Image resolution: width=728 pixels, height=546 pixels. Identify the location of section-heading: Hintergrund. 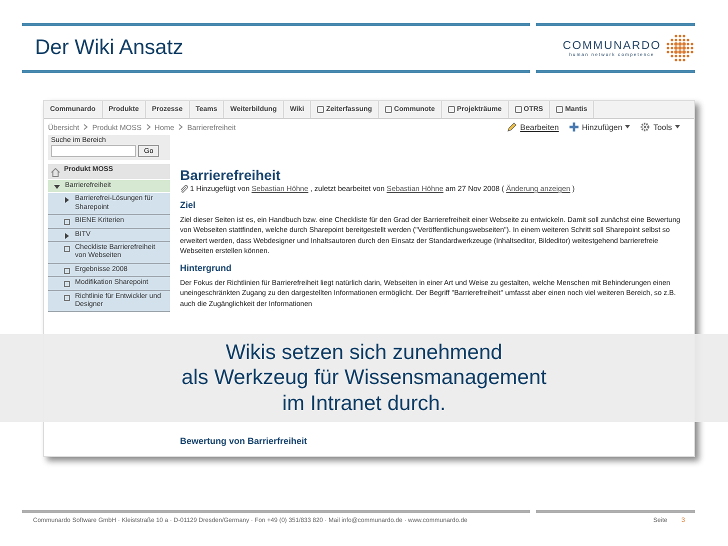
(206, 268).